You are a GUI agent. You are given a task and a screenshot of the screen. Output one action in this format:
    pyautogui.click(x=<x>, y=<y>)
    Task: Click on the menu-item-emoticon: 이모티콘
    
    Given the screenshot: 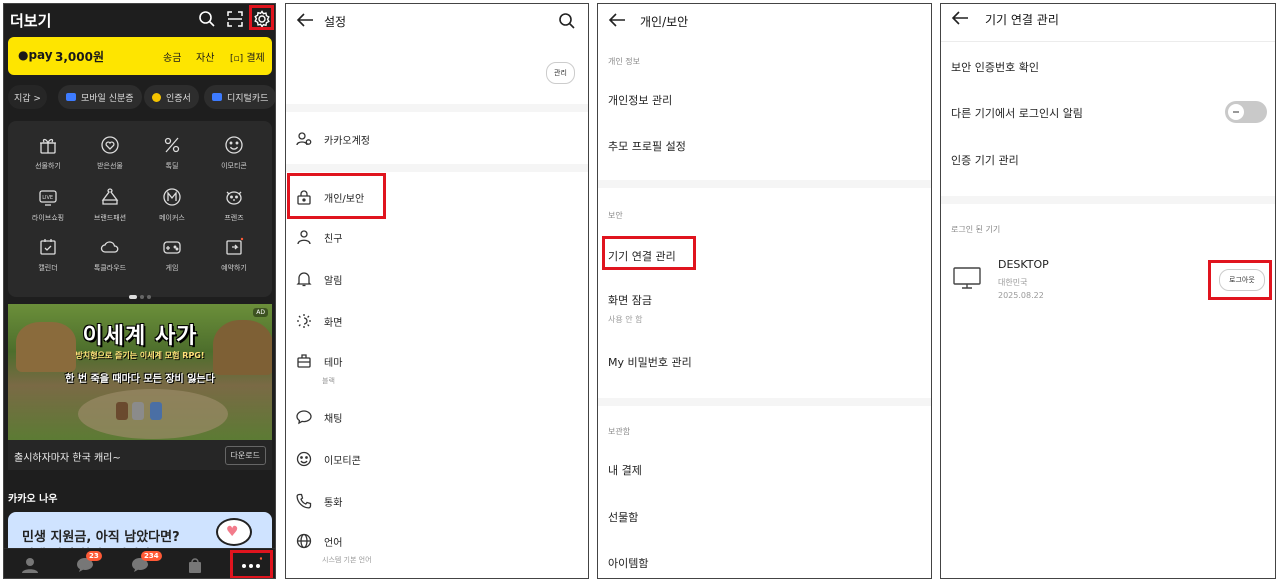 What is the action you would take?
    pyautogui.click(x=328, y=459)
    